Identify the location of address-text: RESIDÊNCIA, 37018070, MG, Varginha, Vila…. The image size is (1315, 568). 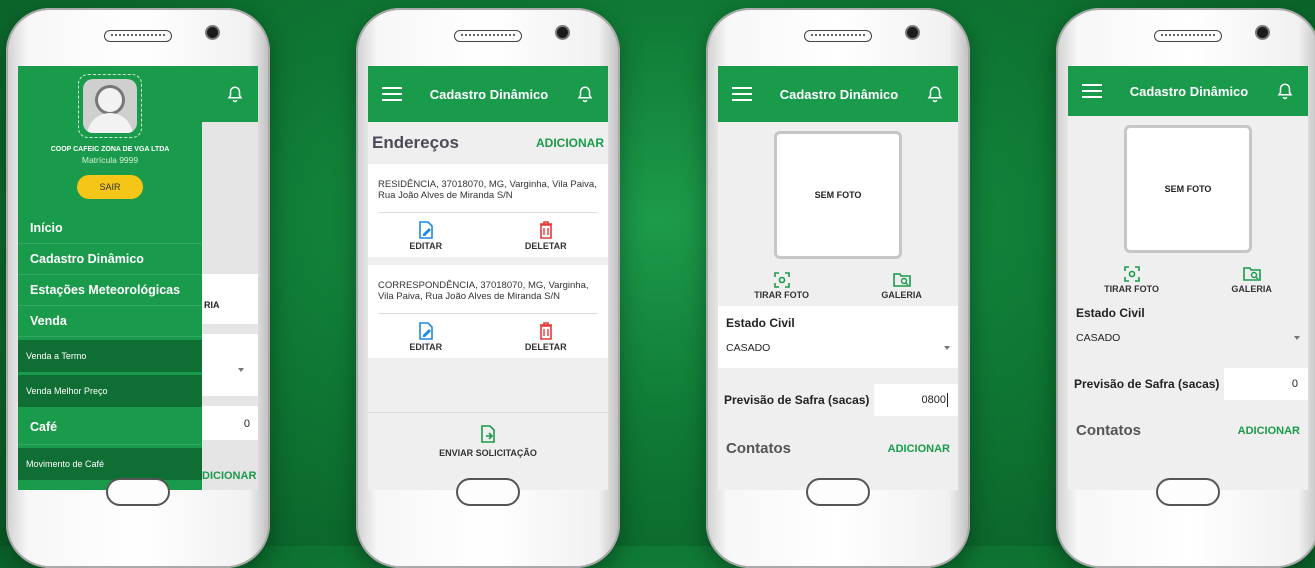
(488, 188).